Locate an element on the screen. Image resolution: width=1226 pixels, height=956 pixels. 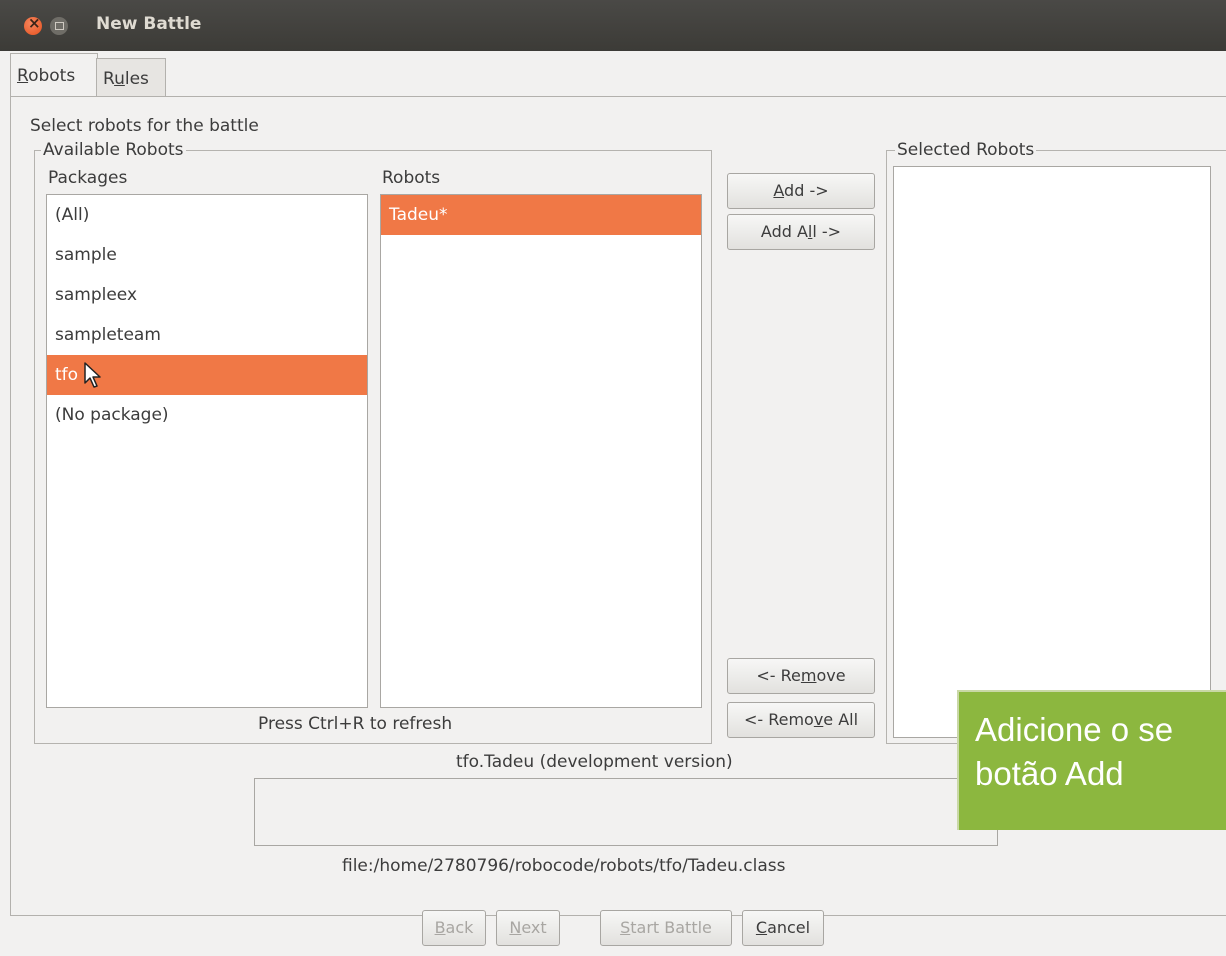
refresh-hint: Press Ctrl+R to refresh is located at coordinates (355, 724).